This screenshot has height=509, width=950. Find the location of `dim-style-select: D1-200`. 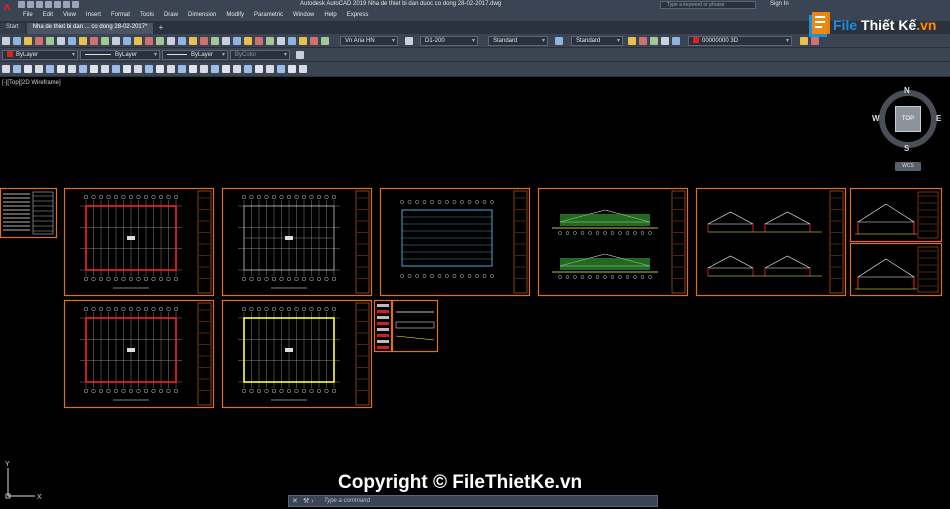

dim-style-select: D1-200 is located at coordinates (449, 41).